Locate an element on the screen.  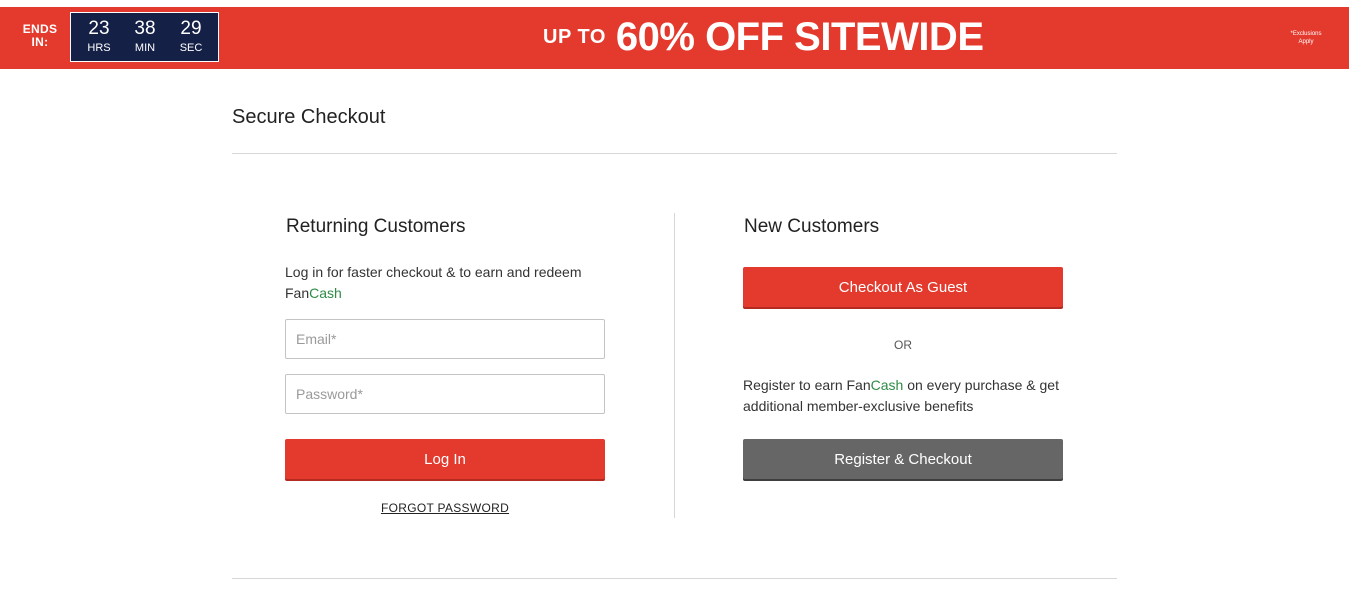
ends-label-line2: IN: is located at coordinates (40, 42).